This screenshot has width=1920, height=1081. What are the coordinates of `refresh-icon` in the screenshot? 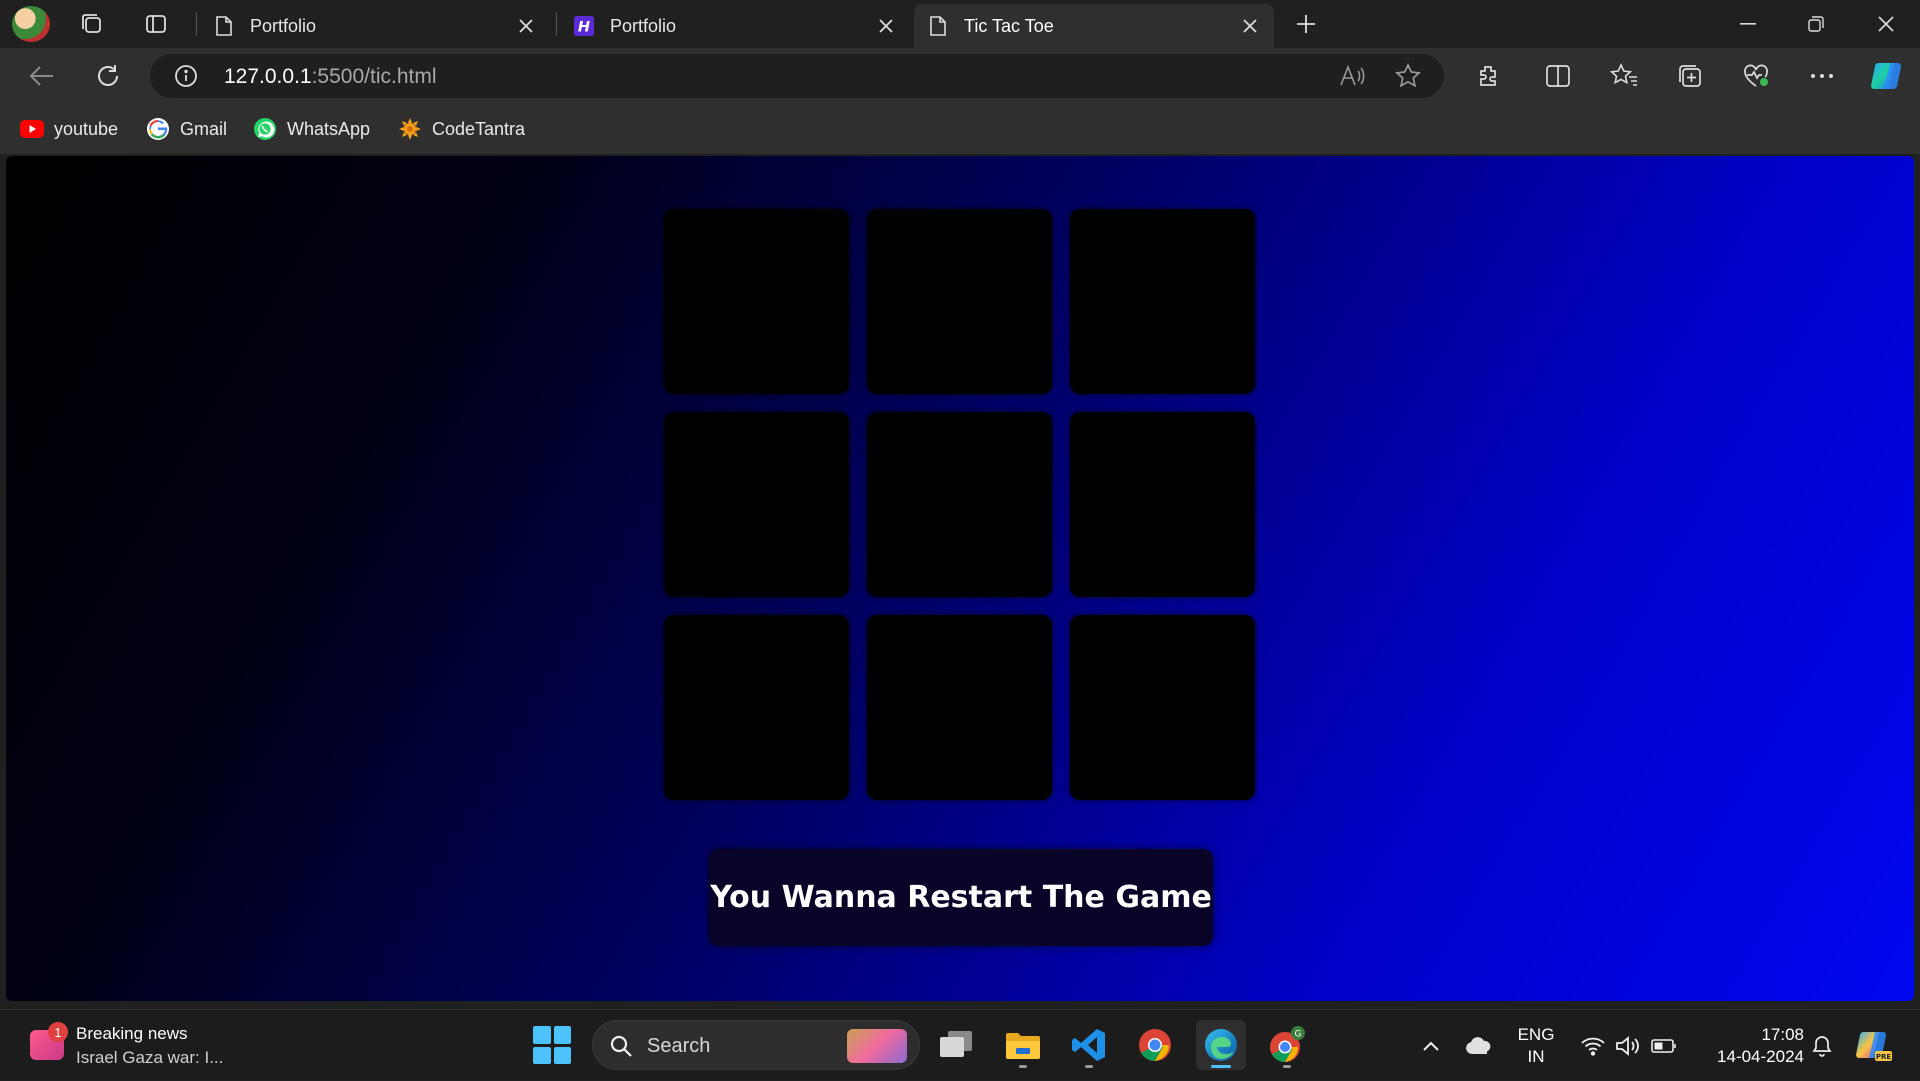 It's located at (108, 76).